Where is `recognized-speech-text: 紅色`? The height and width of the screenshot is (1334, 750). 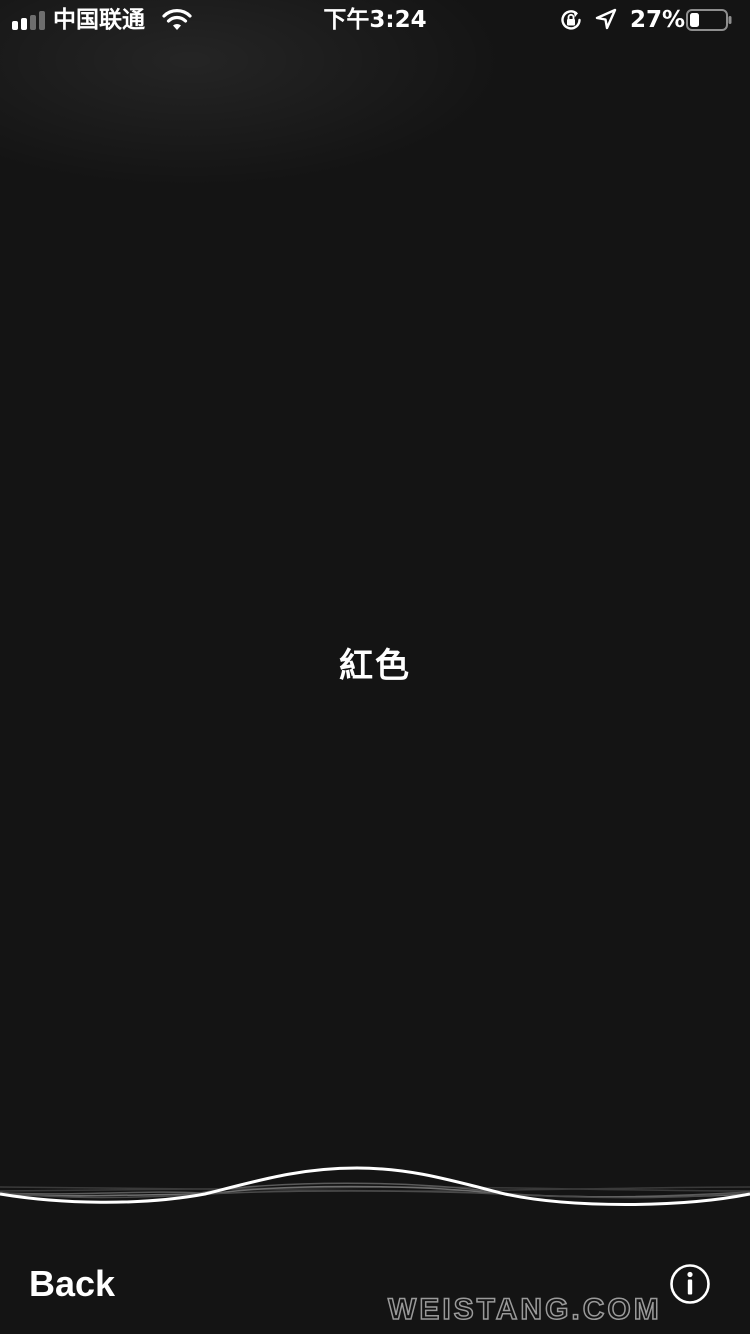 recognized-speech-text: 紅色 is located at coordinates (375, 666).